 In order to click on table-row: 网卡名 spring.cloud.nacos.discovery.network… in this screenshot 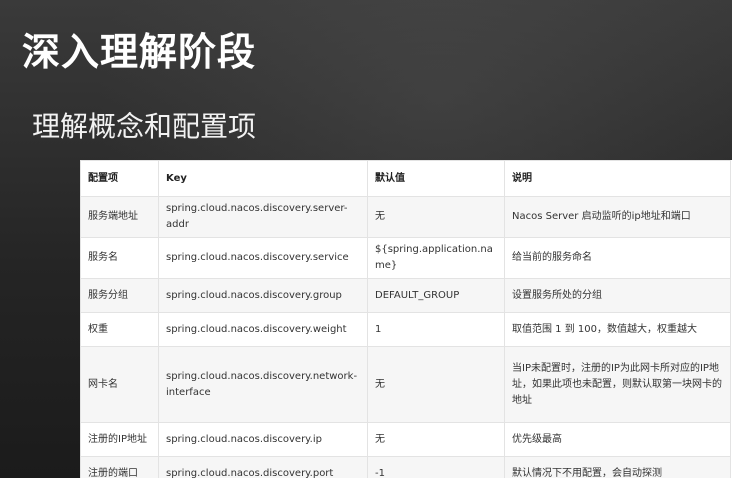, I will do `click(405, 384)`.